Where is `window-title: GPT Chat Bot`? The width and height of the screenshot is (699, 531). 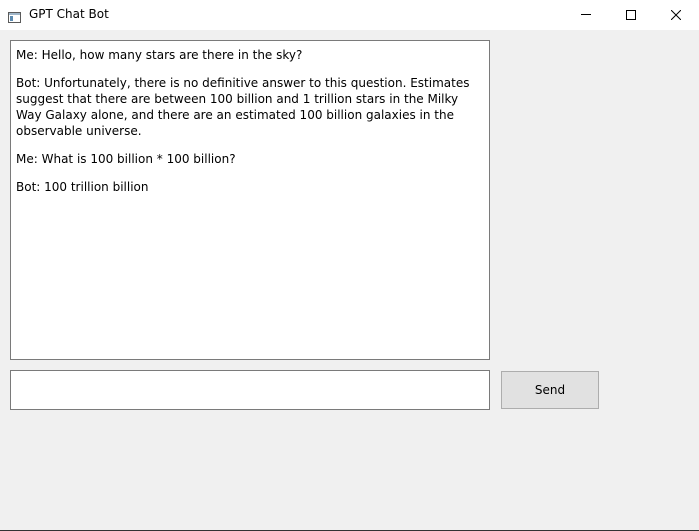
window-title: GPT Chat Bot is located at coordinates (69, 14).